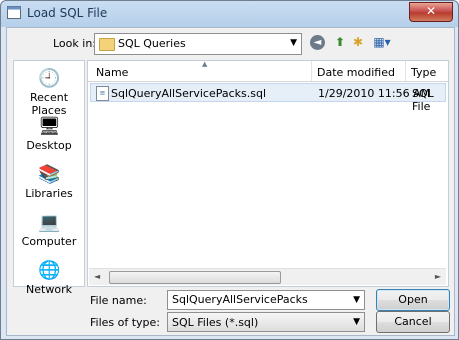 The image size is (459, 340). Describe the element at coordinates (118, 300) in the screenshot. I see `file-name-label: File name:` at that location.